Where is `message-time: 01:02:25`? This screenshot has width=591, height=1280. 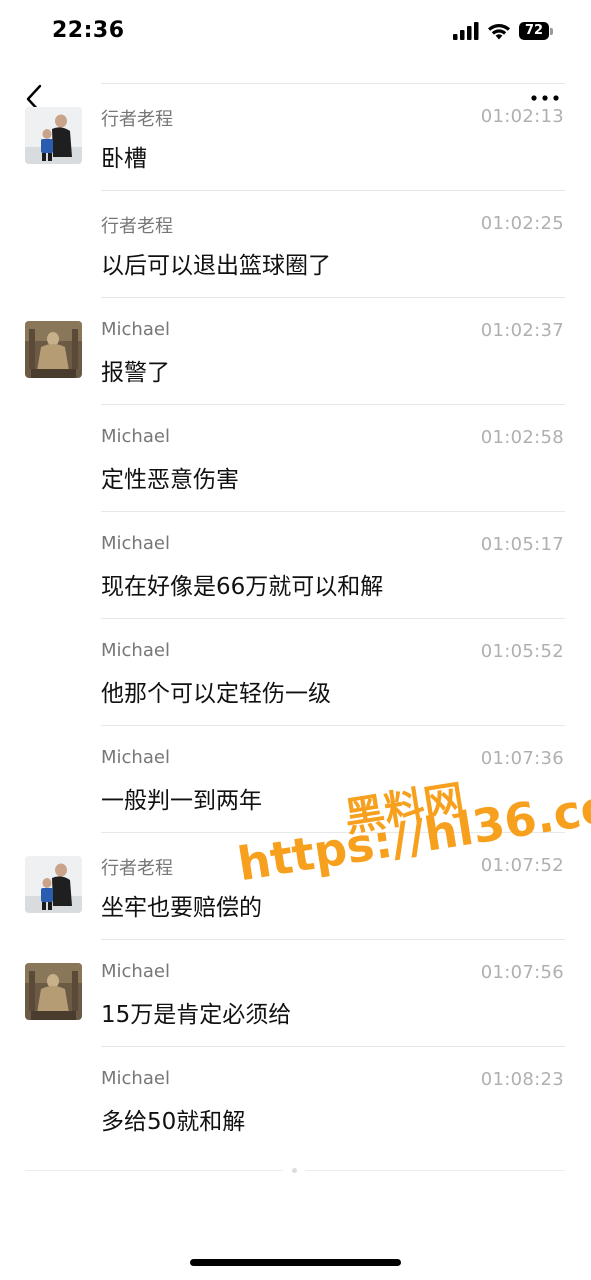
message-time: 01:02:25 is located at coordinates (522, 223).